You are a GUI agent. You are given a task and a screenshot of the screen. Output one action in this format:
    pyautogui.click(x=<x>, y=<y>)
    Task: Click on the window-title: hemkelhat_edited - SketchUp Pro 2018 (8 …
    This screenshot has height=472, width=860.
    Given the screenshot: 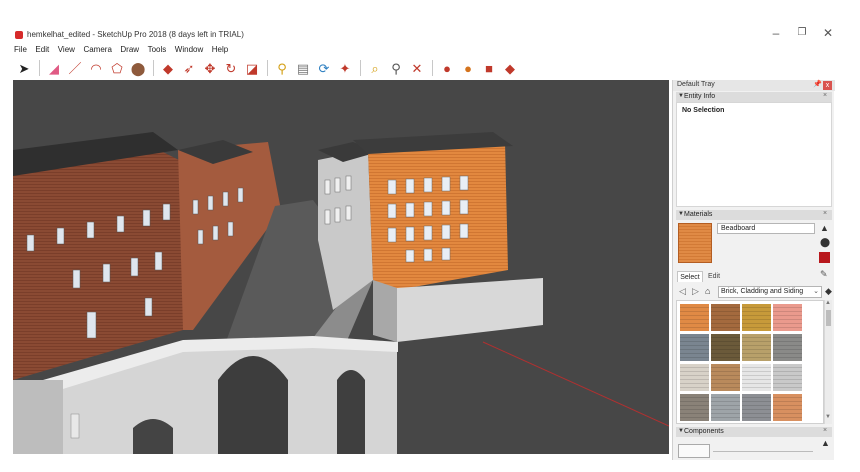 What is the action you would take?
    pyautogui.click(x=135, y=34)
    